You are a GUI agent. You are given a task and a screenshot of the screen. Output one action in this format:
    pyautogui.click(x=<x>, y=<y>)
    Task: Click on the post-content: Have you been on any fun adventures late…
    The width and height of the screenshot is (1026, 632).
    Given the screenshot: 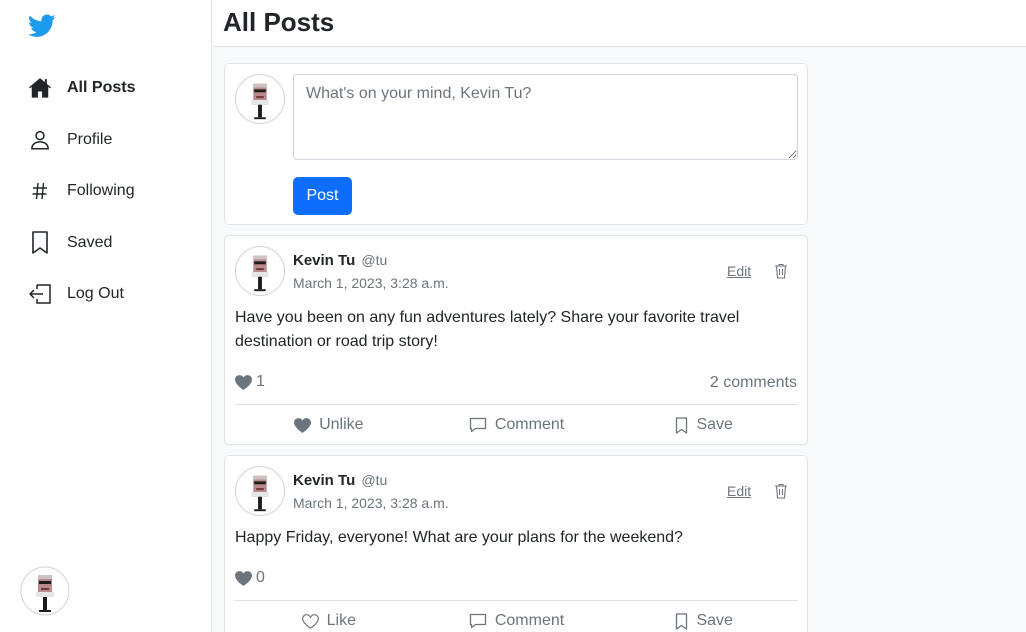 What is the action you would take?
    pyautogui.click(x=487, y=329)
    